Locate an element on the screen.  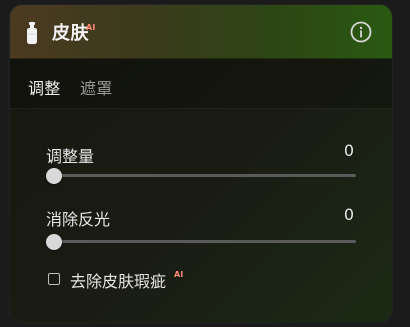
tab-adjust: 调整 is located at coordinates (44, 87).